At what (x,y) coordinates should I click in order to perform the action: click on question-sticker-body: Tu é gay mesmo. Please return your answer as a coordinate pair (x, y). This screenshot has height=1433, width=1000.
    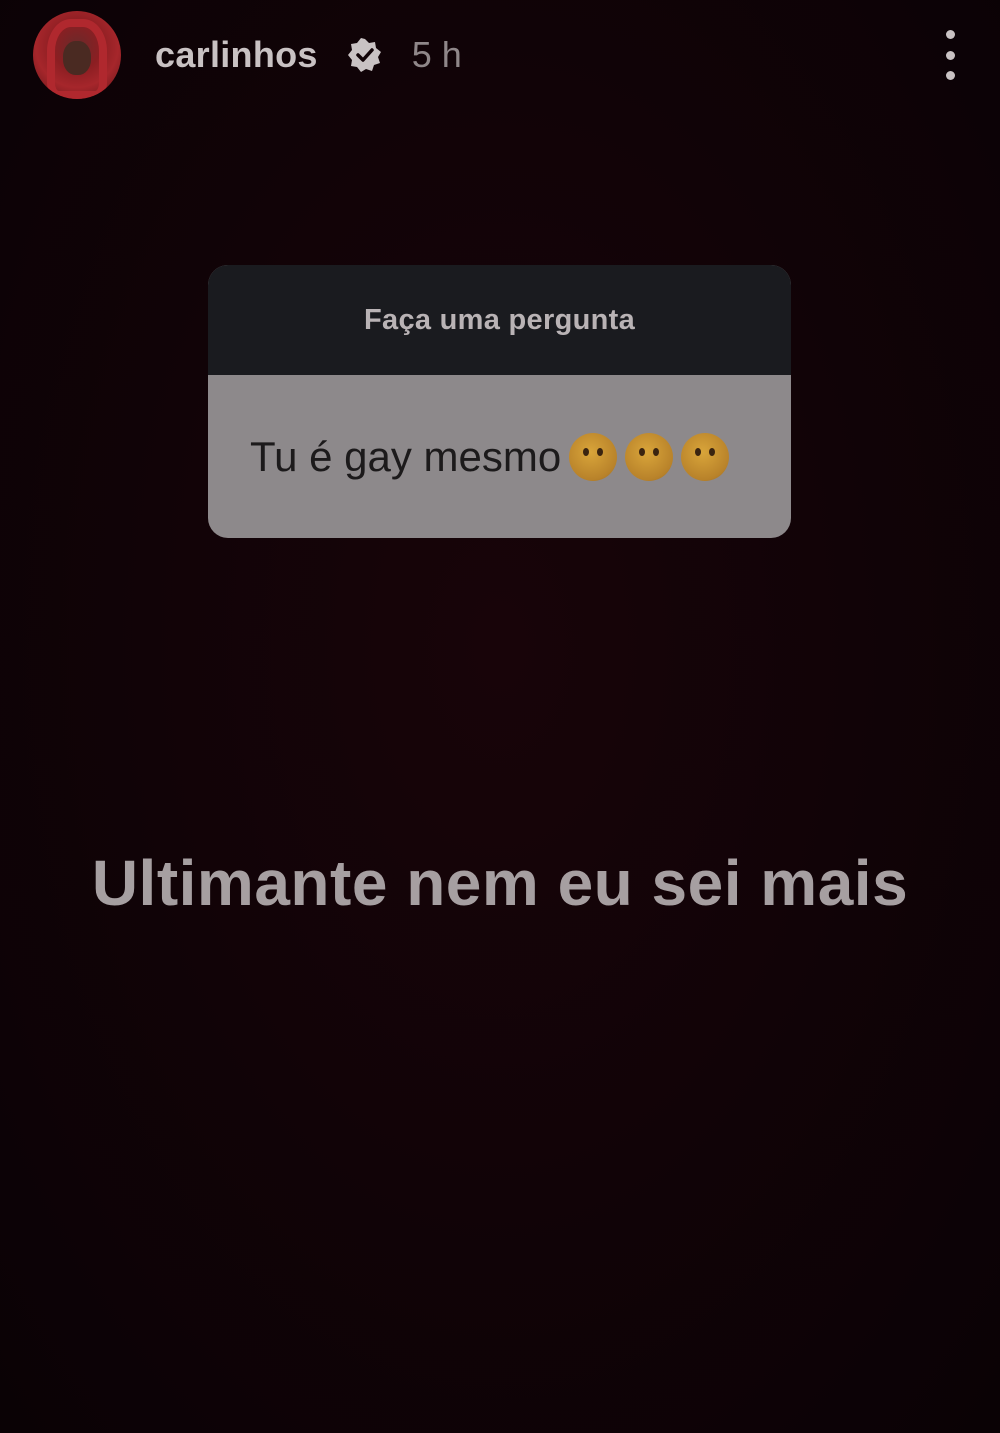
    Looking at the image, I should click on (499, 456).